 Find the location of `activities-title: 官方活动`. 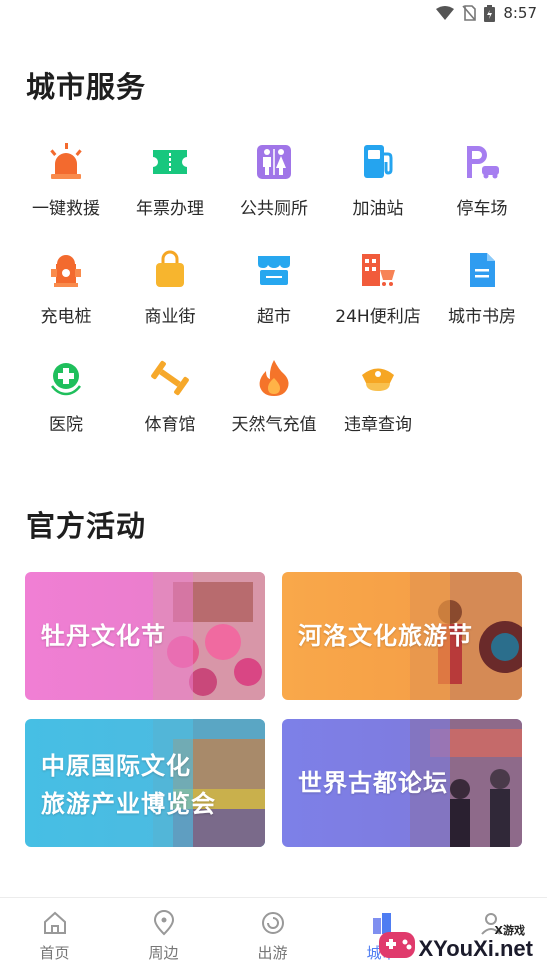

activities-title: 官方活动 is located at coordinates (86, 526).